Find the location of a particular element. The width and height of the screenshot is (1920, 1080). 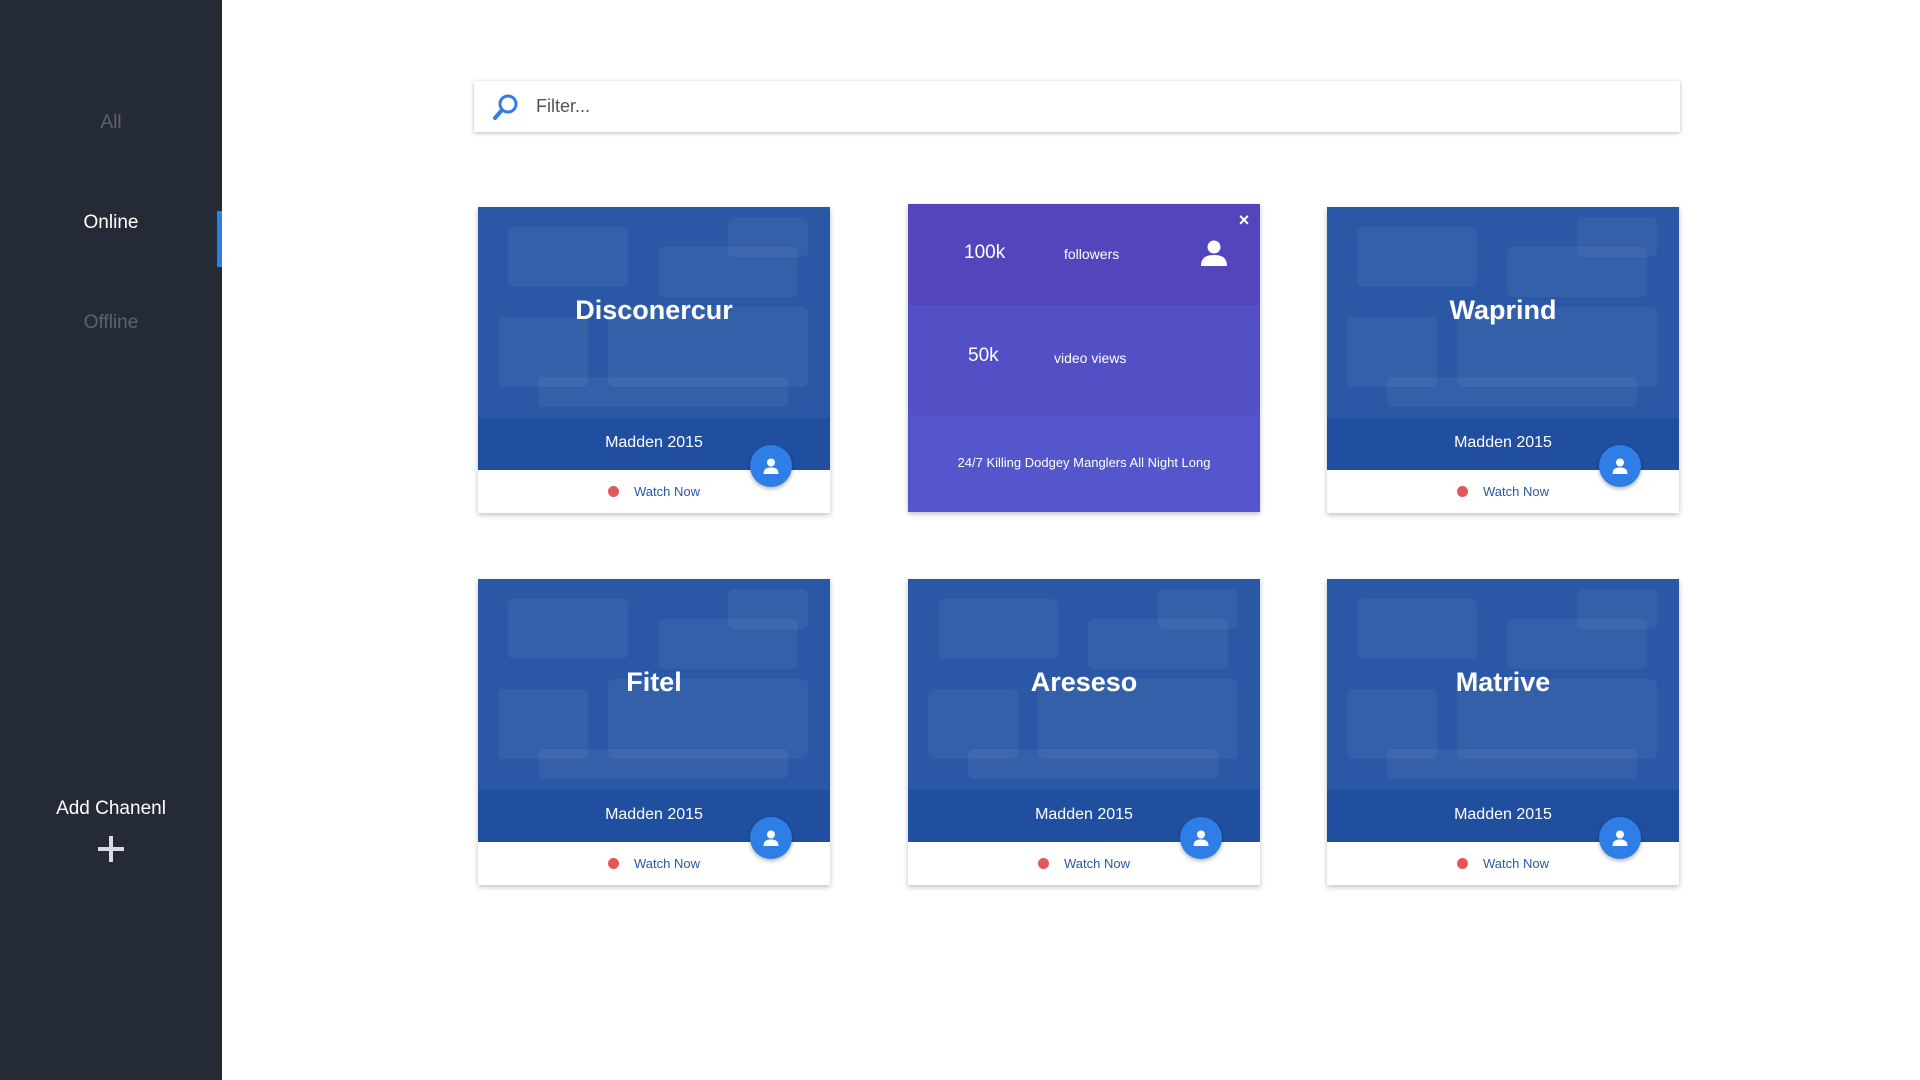

channel-name: Fitel is located at coordinates (654, 682).